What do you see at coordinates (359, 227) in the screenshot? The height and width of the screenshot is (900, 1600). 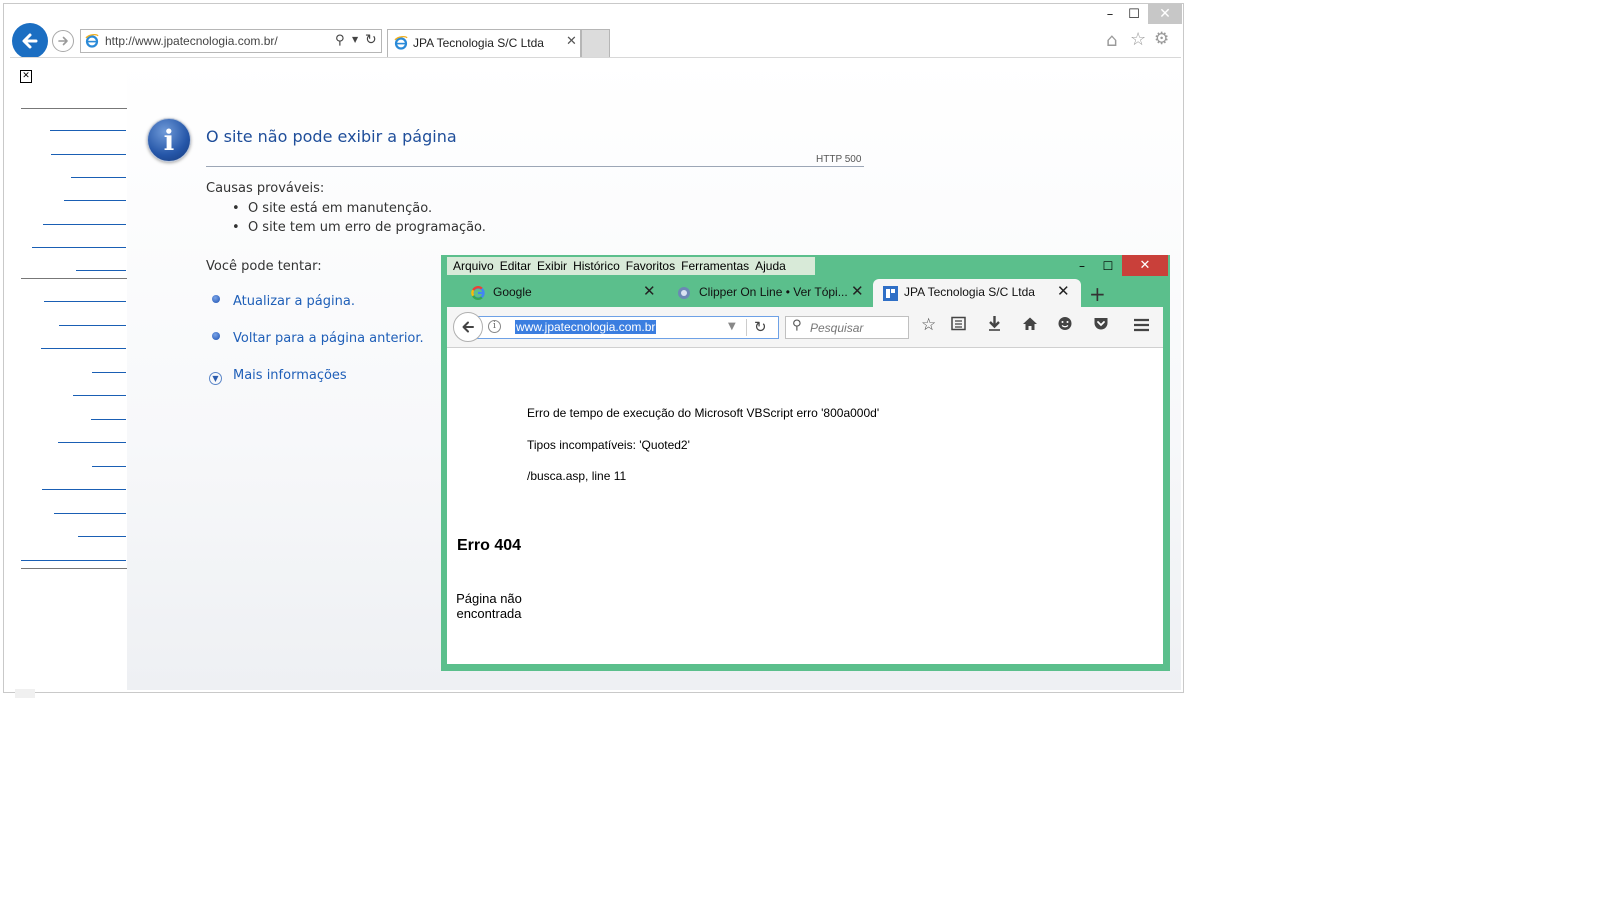 I see `cause-item: • O site tem um erro de programação.` at bounding box center [359, 227].